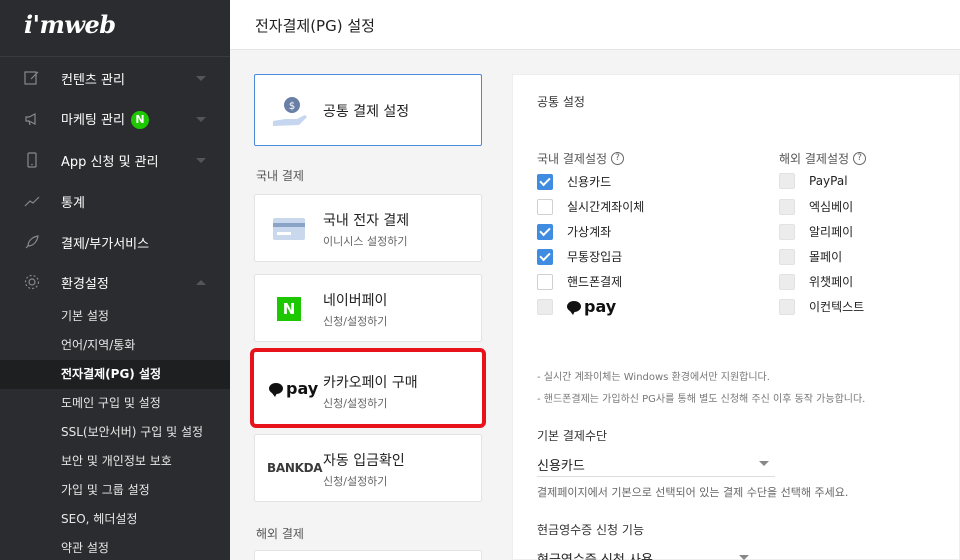  I want to click on naver-logo-icon: N, so click(289, 309).